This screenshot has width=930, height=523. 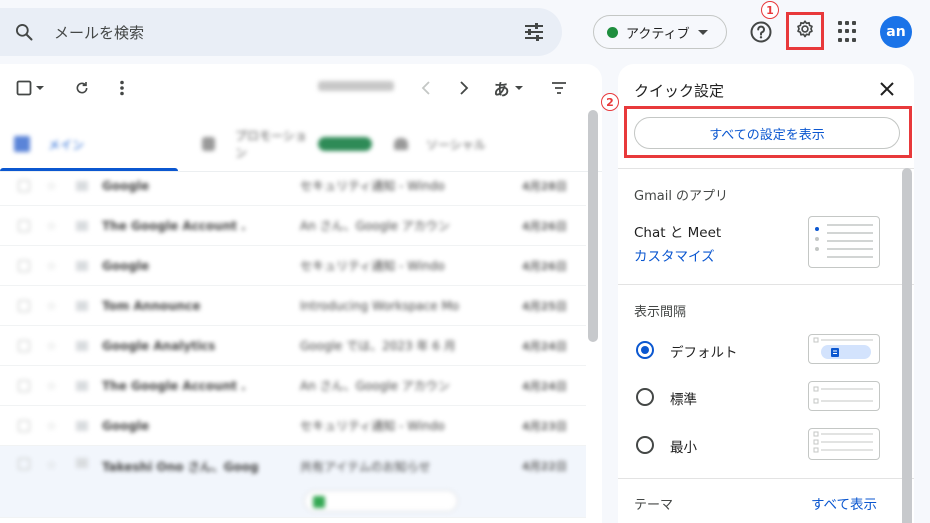 I want to click on row-subject: 共有アイテムのお知らせ, so click(x=365, y=467).